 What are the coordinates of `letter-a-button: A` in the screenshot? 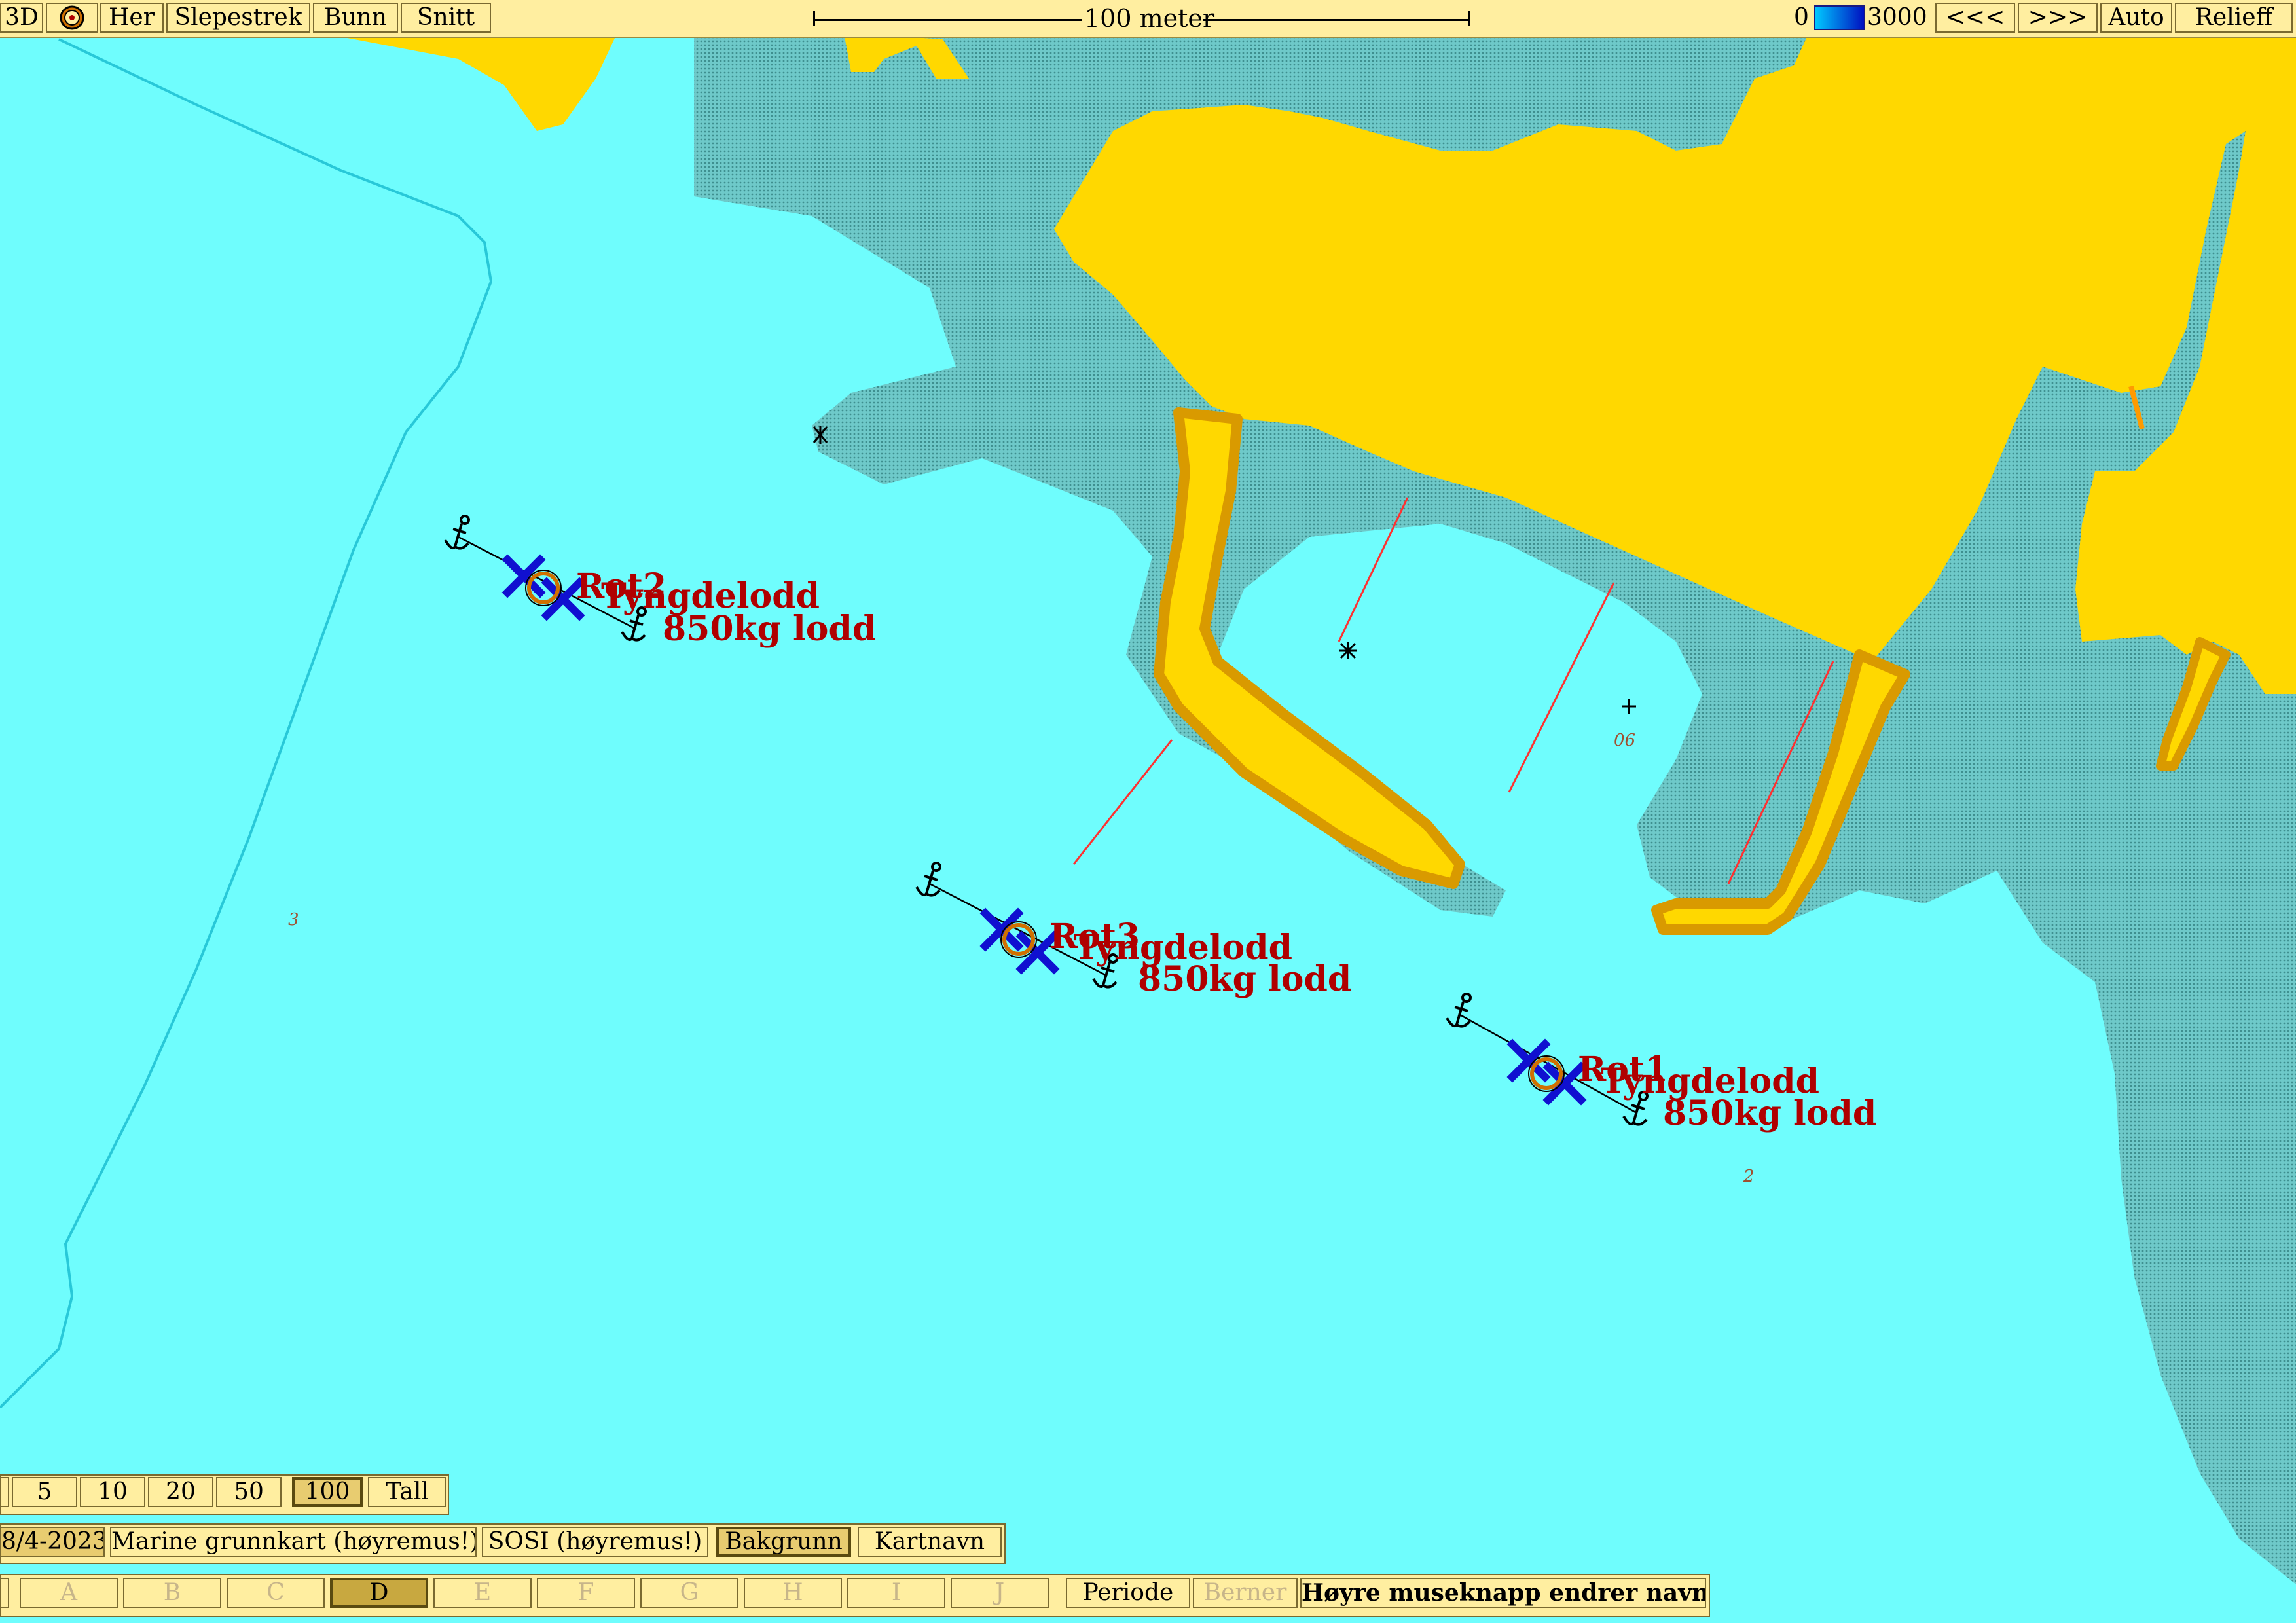 It's located at (69, 1593).